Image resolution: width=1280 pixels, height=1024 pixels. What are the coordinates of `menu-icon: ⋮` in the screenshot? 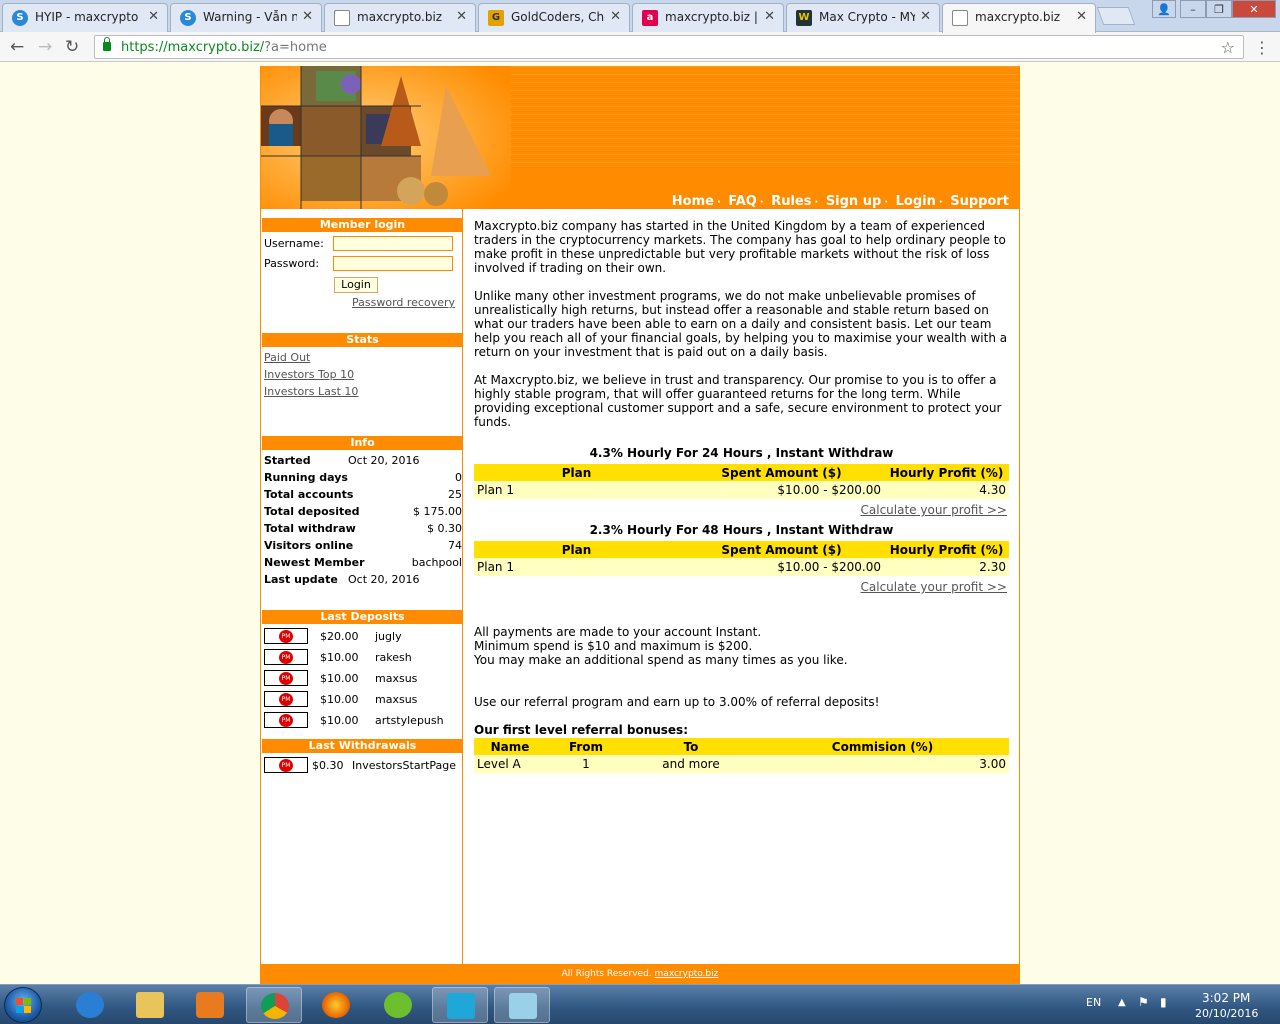 It's located at (1262, 47).